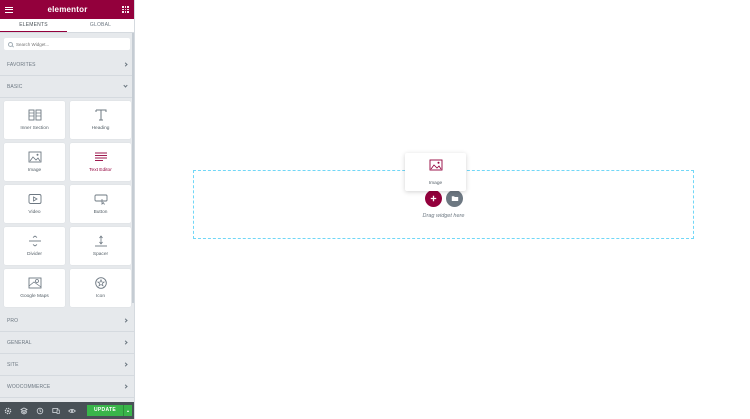 This screenshot has width=750, height=419. I want to click on widgets-grid-icon, so click(125, 9).